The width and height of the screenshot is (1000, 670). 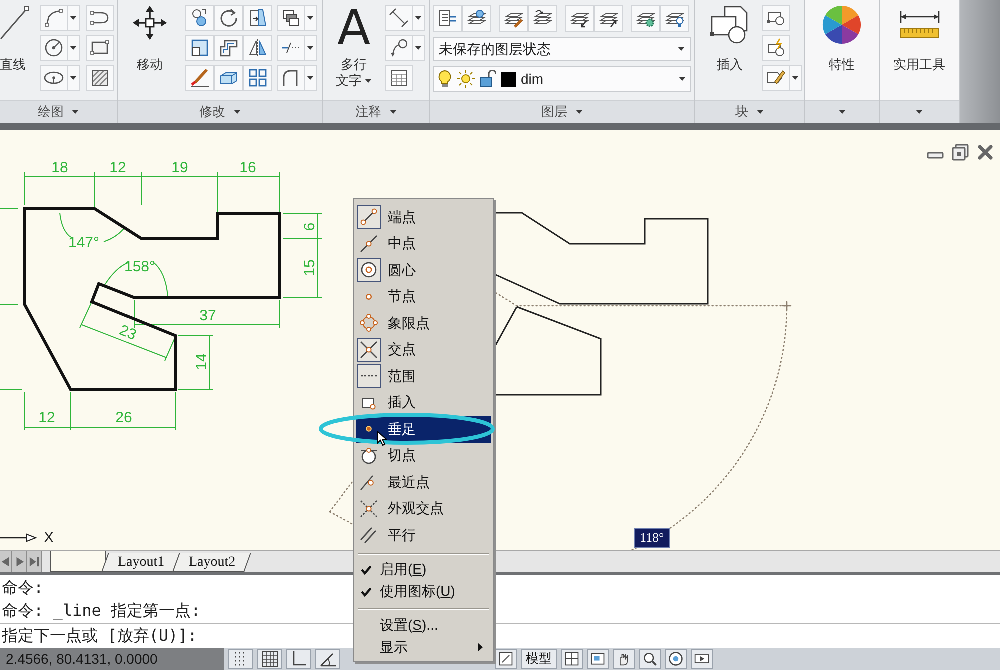 What do you see at coordinates (376, 111) in the screenshot?
I see `panel-title-button: 注释` at bounding box center [376, 111].